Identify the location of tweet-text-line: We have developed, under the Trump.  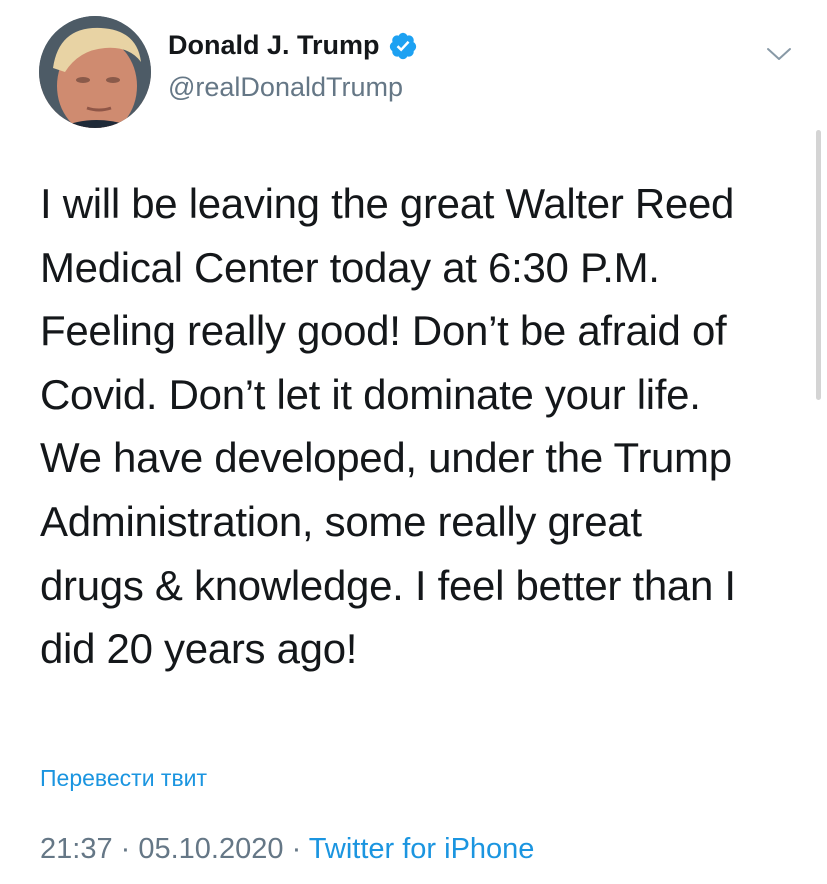
(386, 458).